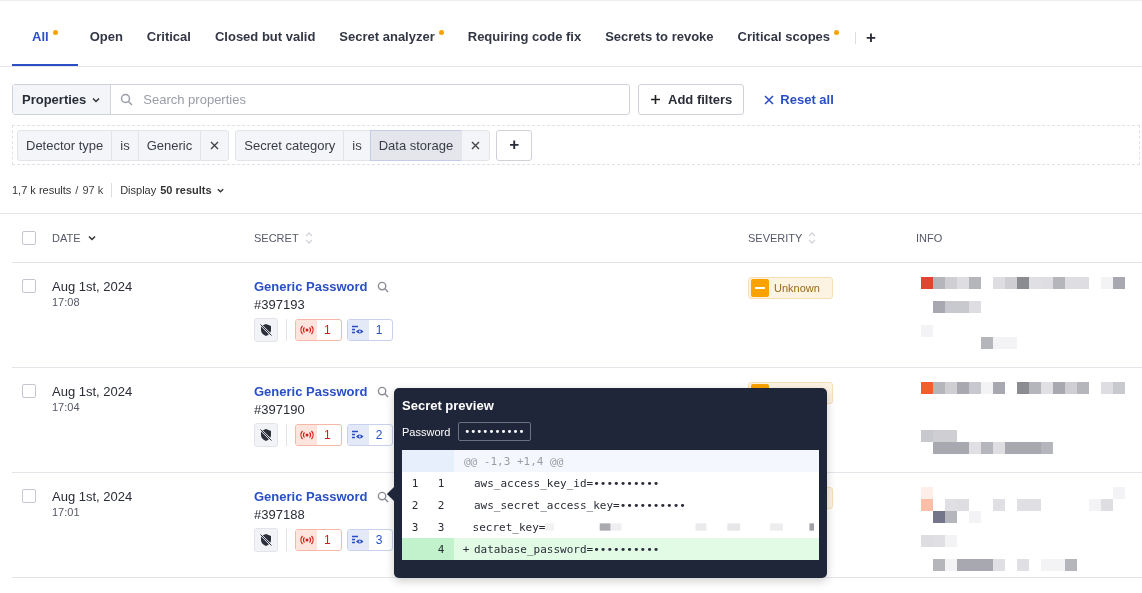  Describe the element at coordinates (929, 238) in the screenshot. I see `column-header: INFO` at that location.